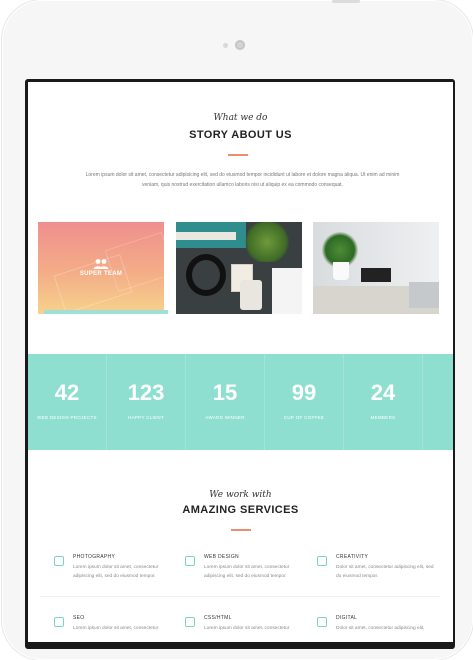 This screenshot has height=660, width=473. What do you see at coordinates (106, 312) in the screenshot?
I see `tile-accent-shadow` at bounding box center [106, 312].